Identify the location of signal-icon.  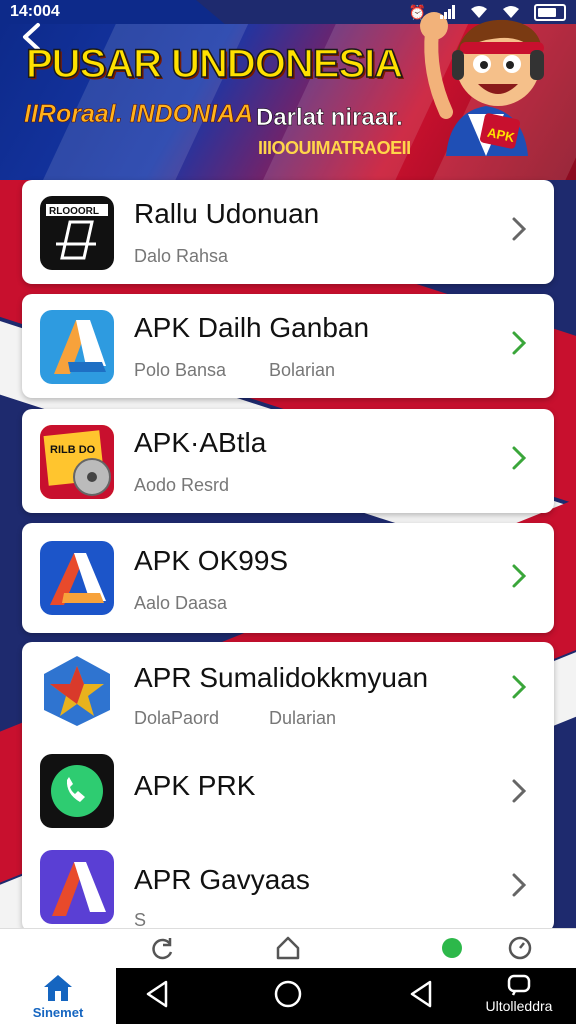
(447, 12).